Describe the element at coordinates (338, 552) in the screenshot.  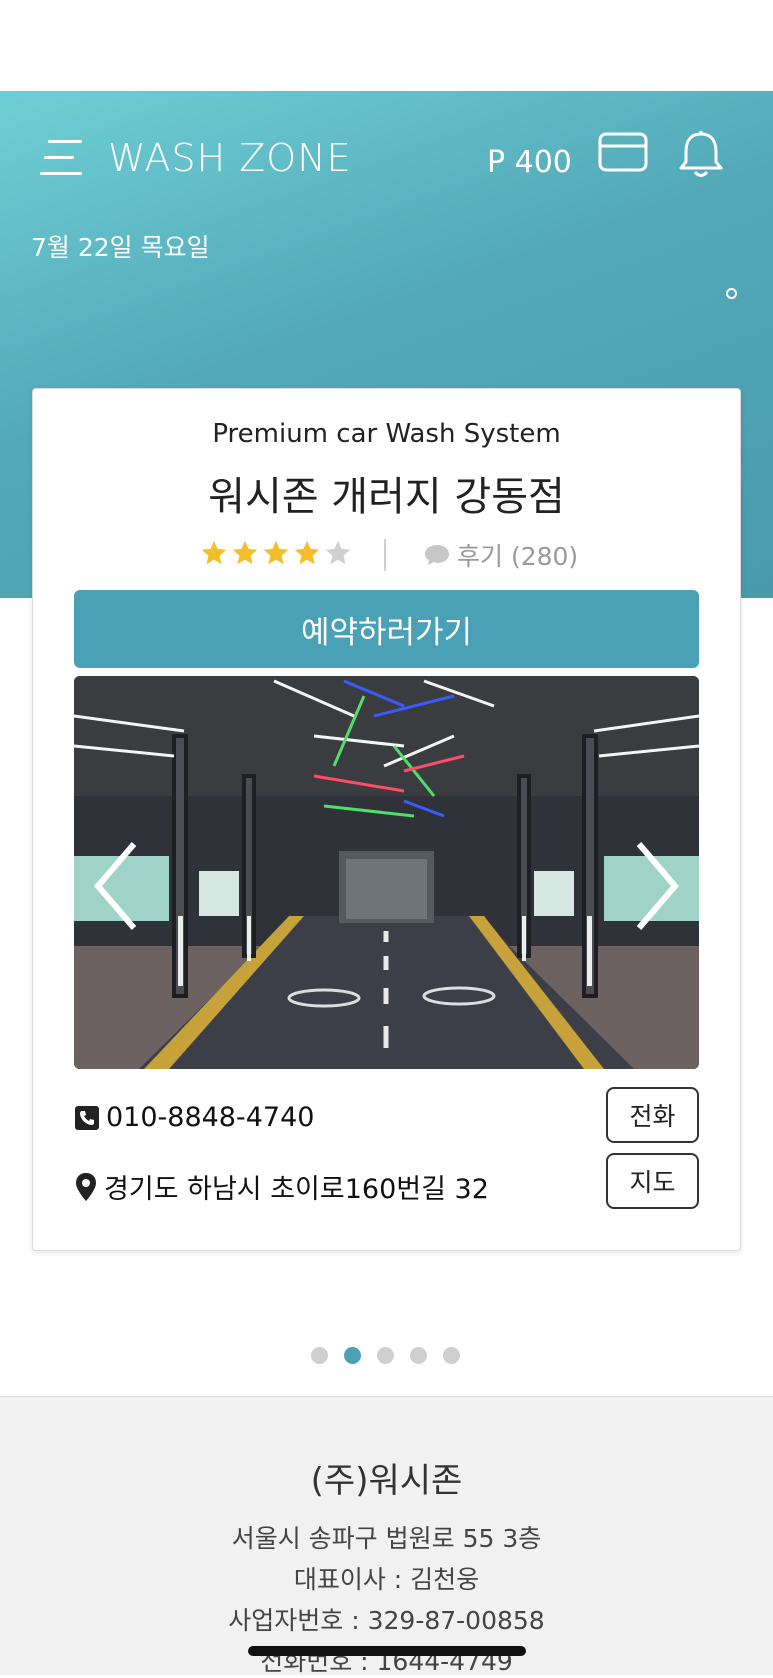
I see `star-empty-icon` at that location.